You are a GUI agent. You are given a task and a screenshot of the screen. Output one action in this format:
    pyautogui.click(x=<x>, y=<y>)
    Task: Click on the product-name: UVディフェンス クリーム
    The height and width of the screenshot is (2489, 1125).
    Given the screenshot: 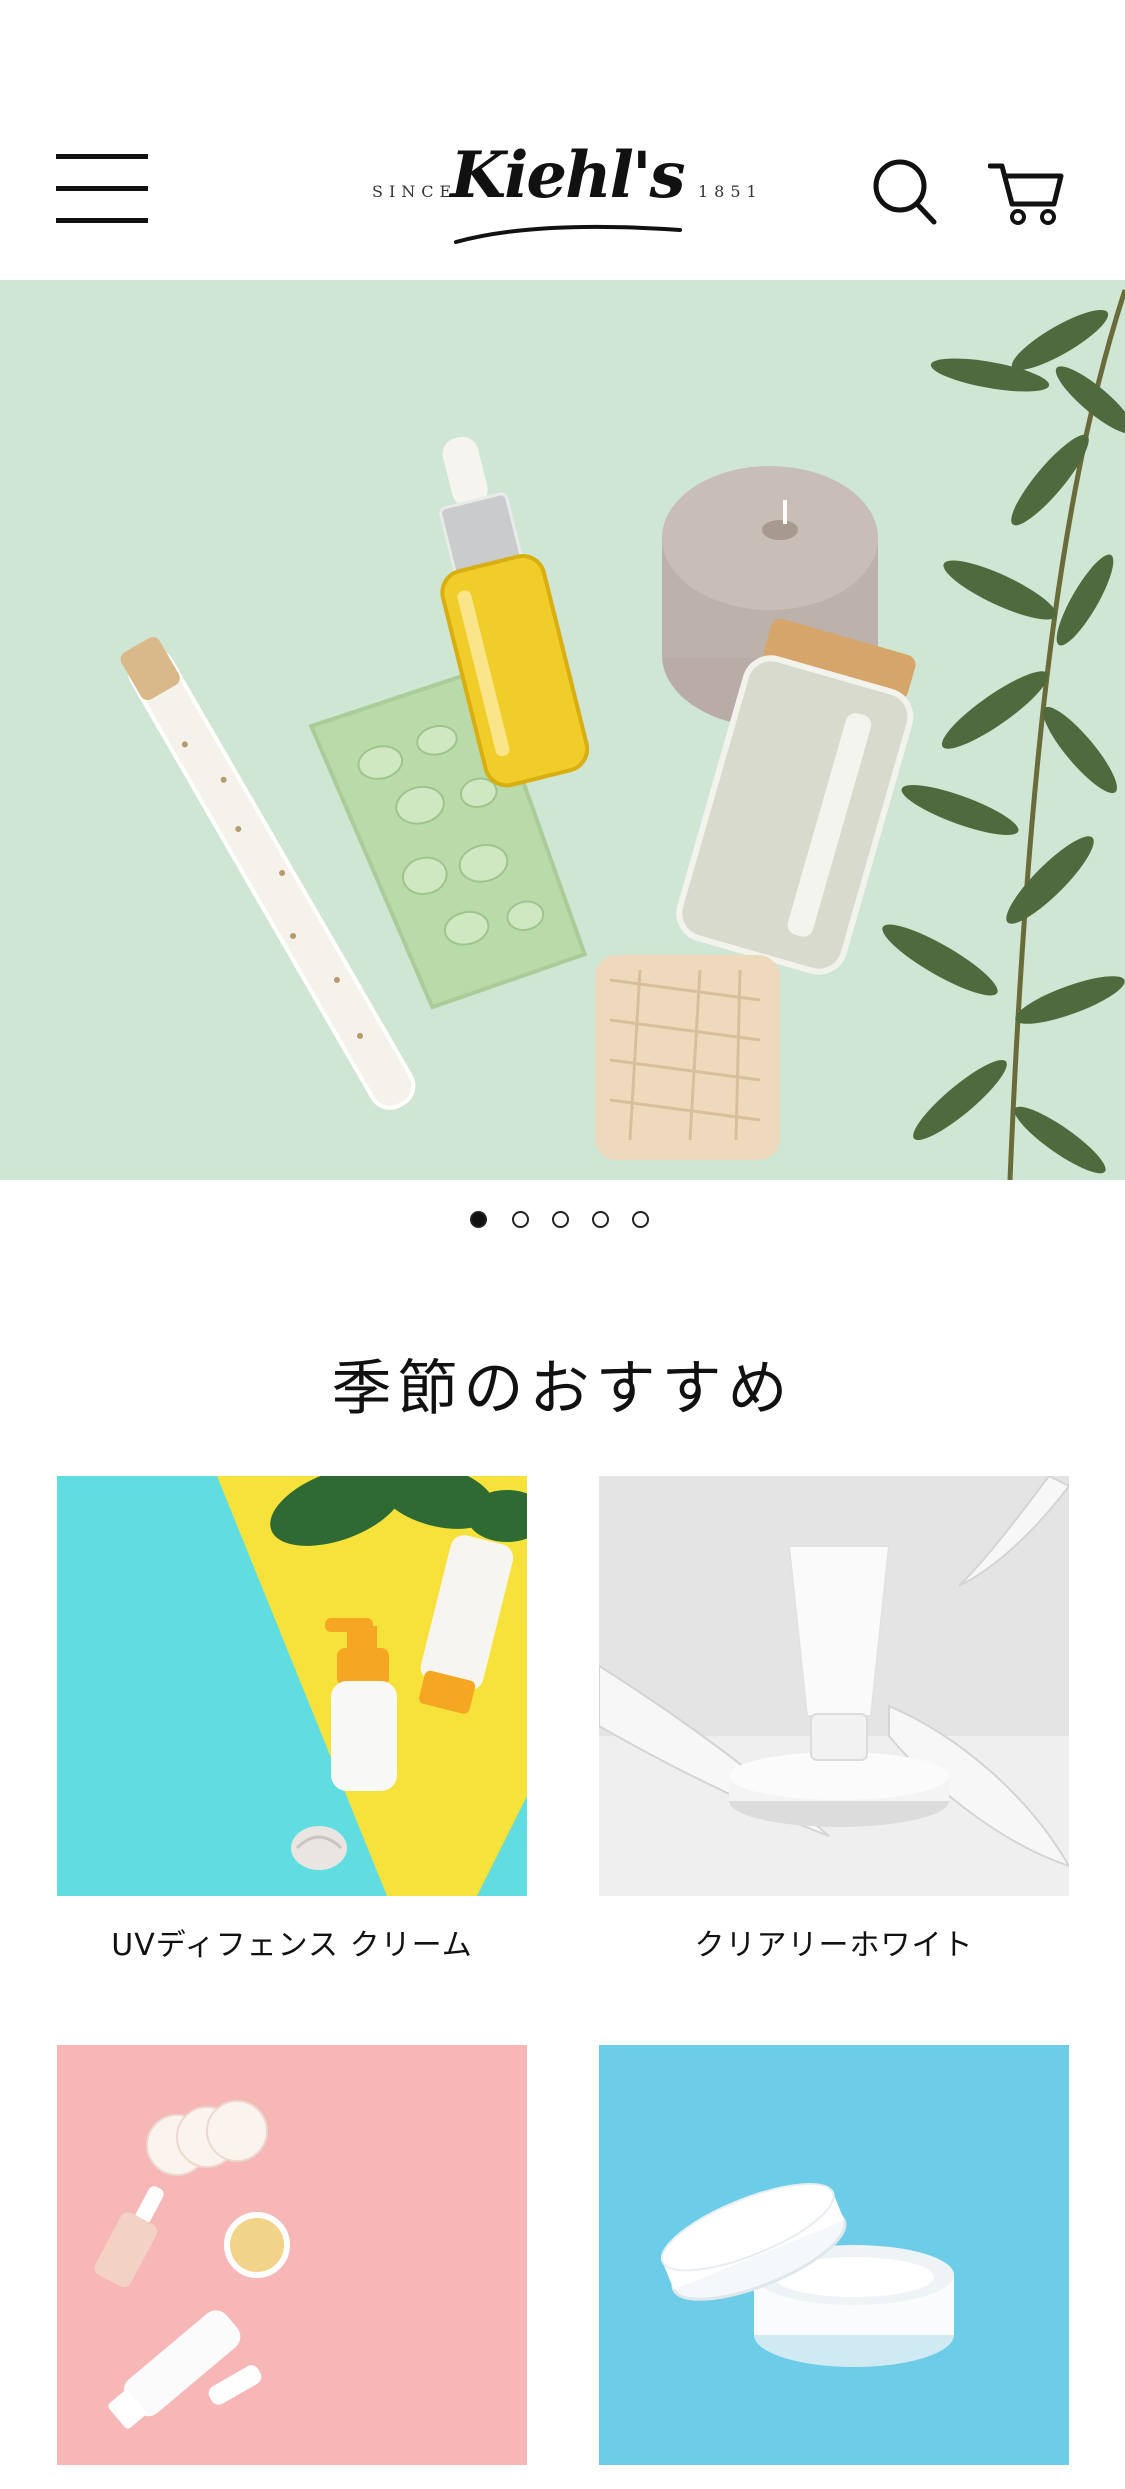 What is the action you would take?
    pyautogui.click(x=292, y=1945)
    